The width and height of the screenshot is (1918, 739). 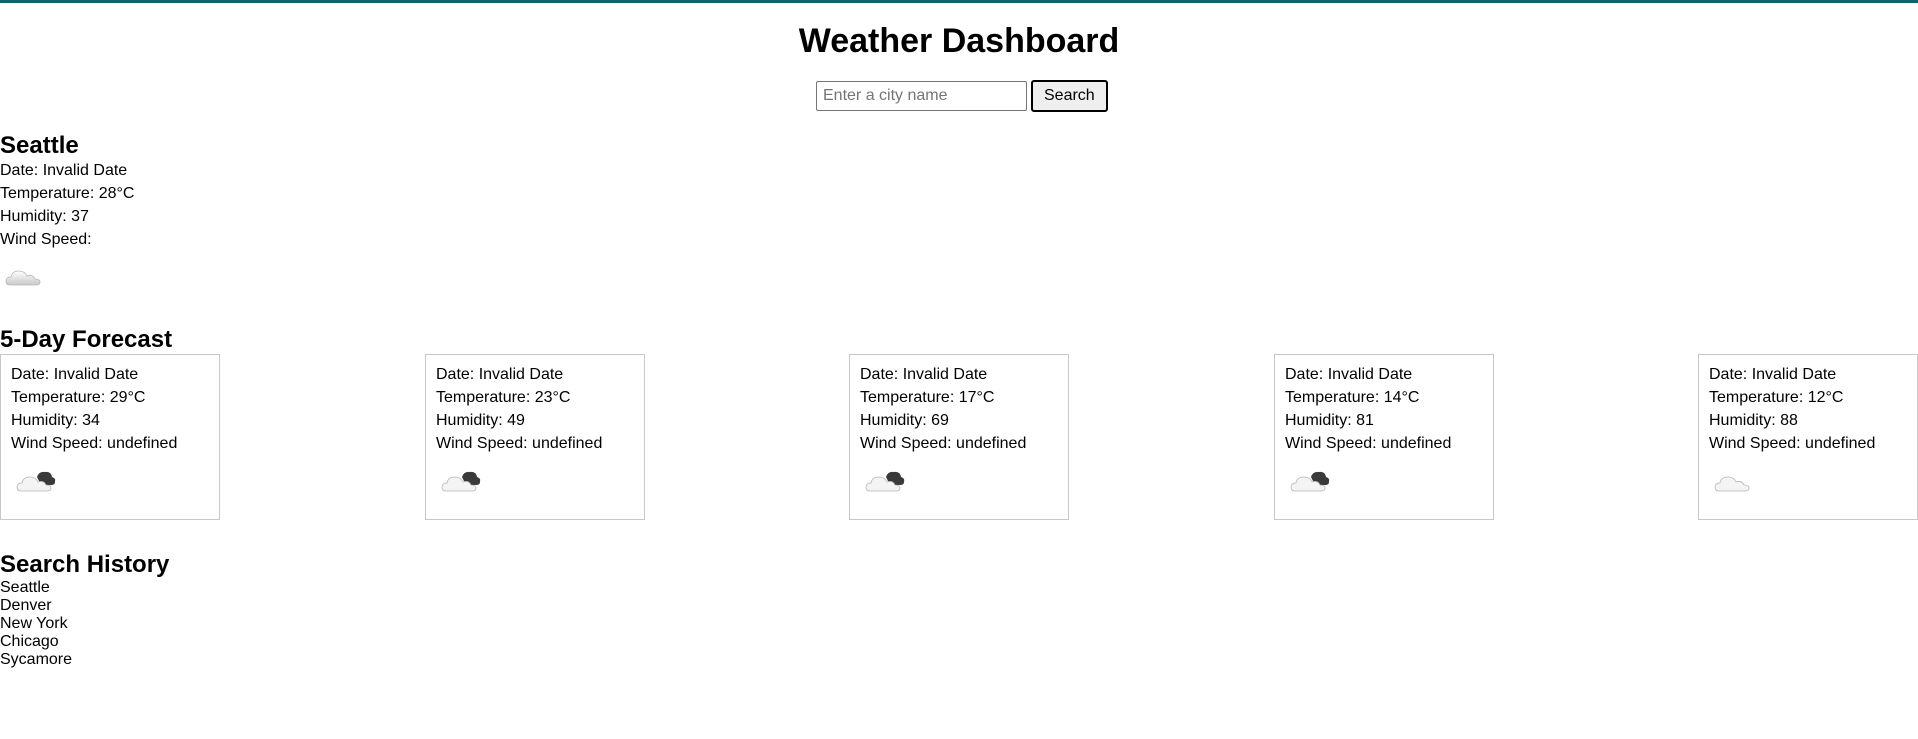 What do you see at coordinates (39, 145) in the screenshot?
I see `current-city-name: Seattle` at bounding box center [39, 145].